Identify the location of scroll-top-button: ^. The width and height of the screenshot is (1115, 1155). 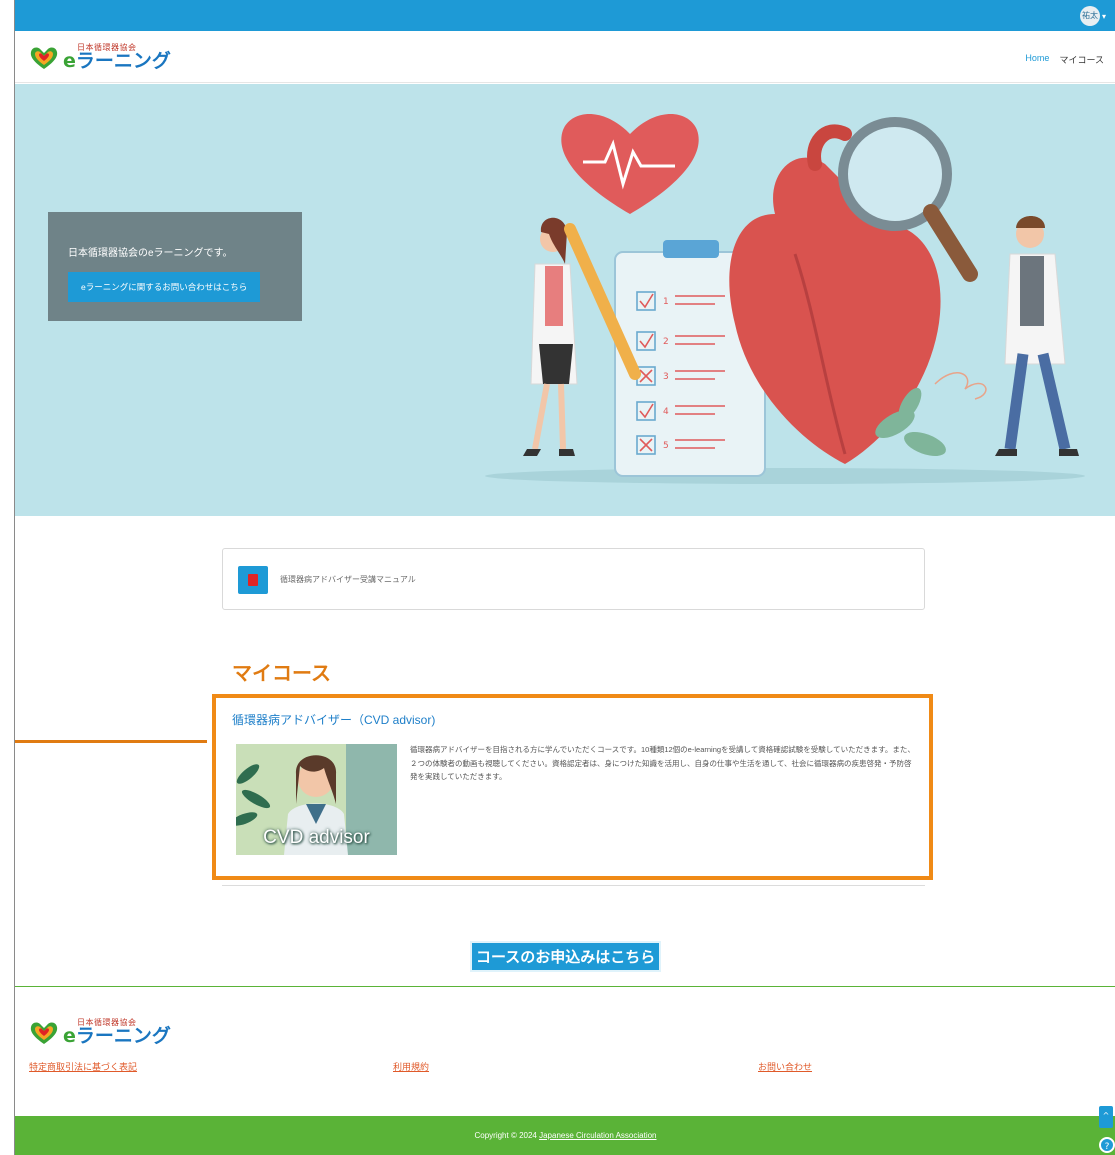
(1106, 1117).